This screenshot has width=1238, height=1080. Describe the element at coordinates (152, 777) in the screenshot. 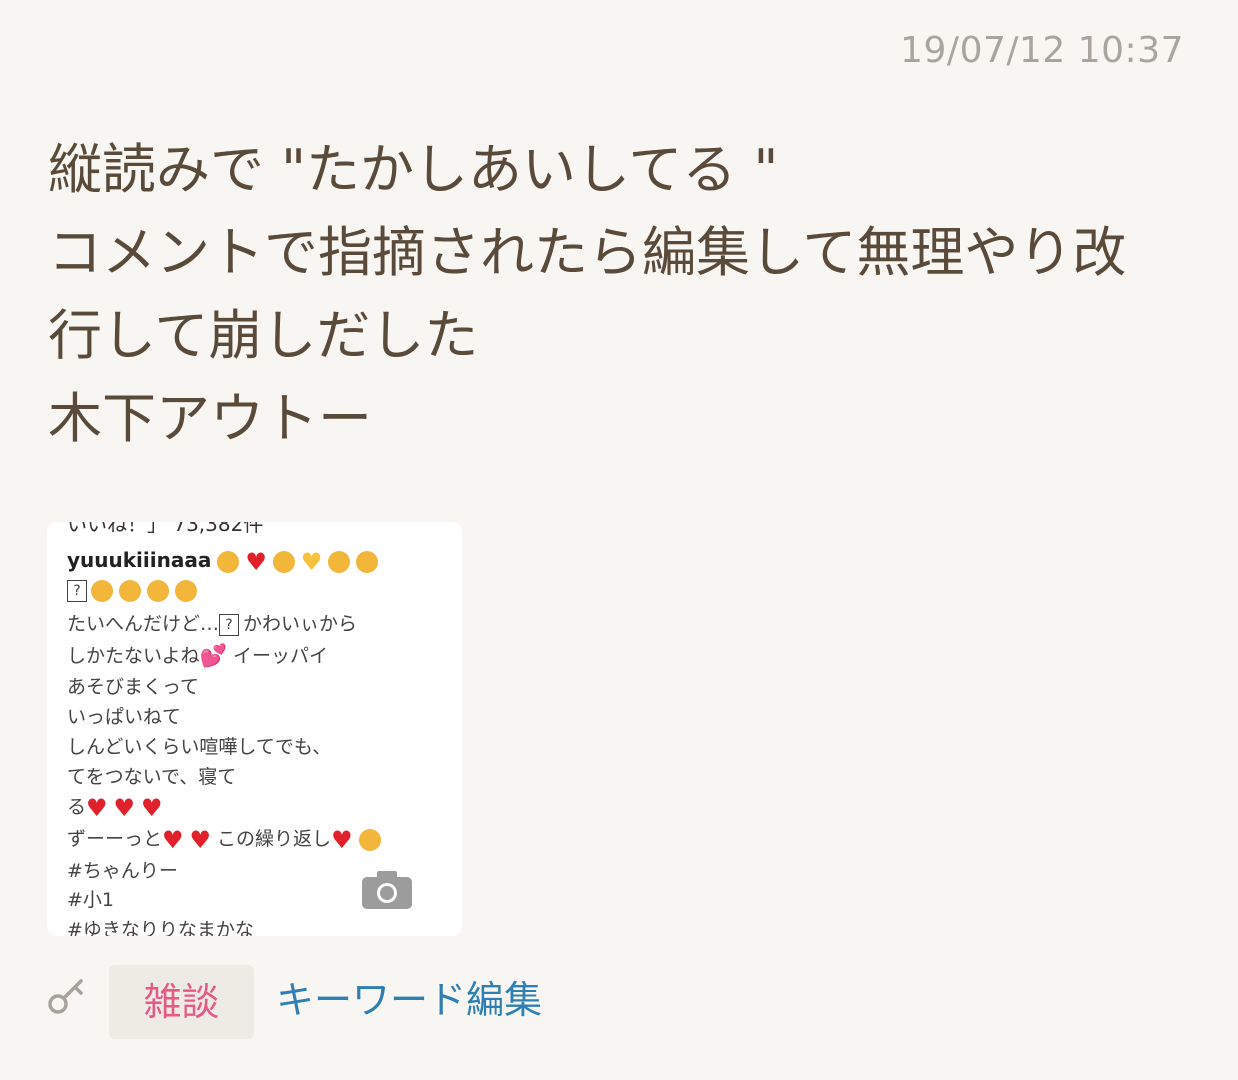

I see `image-caption-line: てをつないで、寝て` at that location.